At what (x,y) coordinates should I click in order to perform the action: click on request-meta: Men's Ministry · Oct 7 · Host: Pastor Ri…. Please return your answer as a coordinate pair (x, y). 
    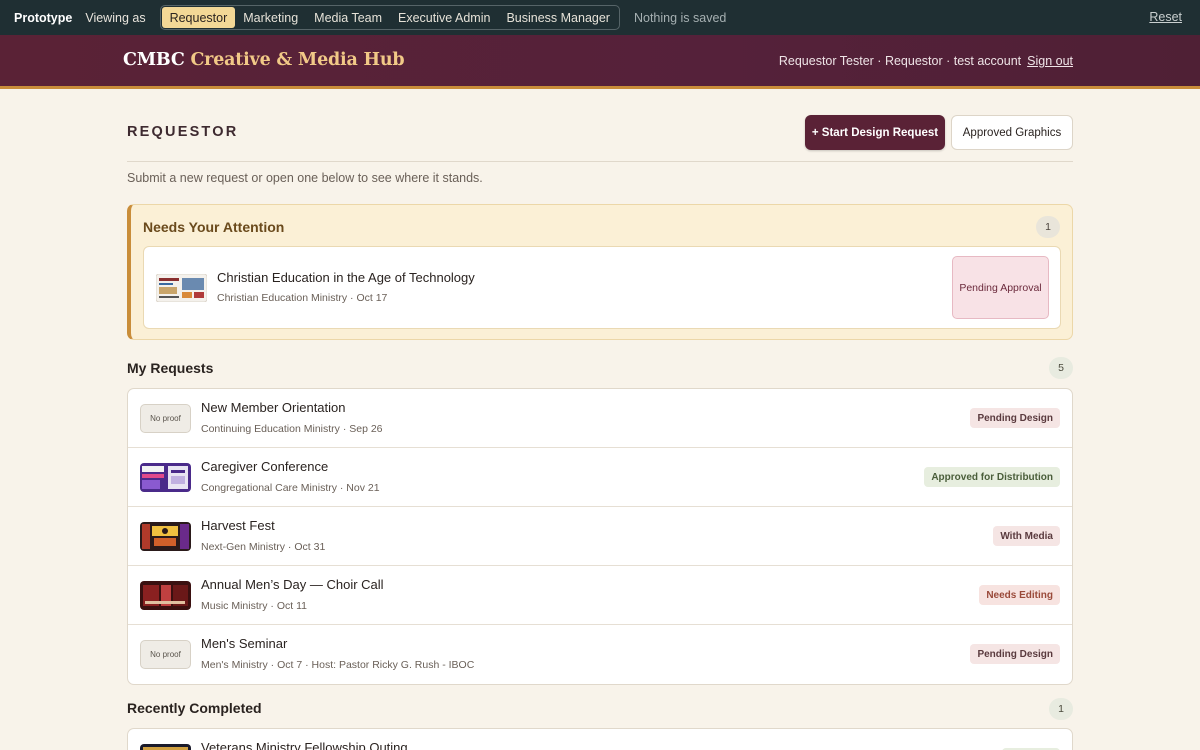
    Looking at the image, I should click on (338, 665).